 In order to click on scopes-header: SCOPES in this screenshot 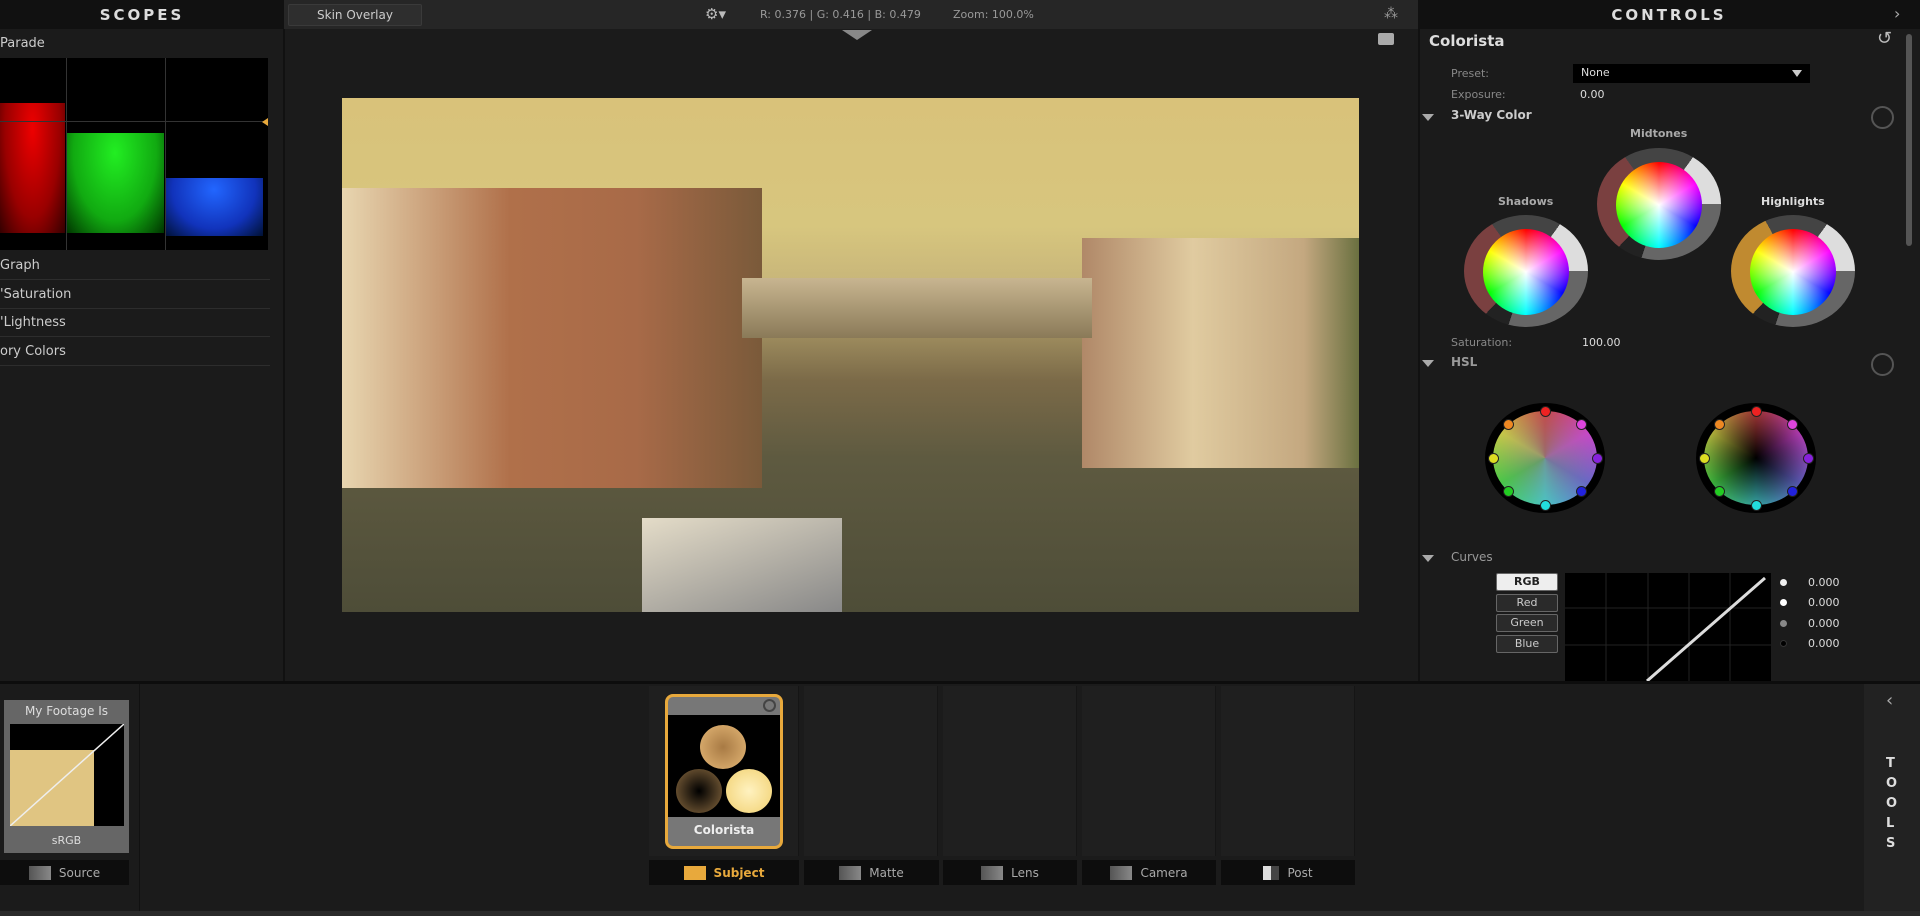, I will do `click(142, 14)`.